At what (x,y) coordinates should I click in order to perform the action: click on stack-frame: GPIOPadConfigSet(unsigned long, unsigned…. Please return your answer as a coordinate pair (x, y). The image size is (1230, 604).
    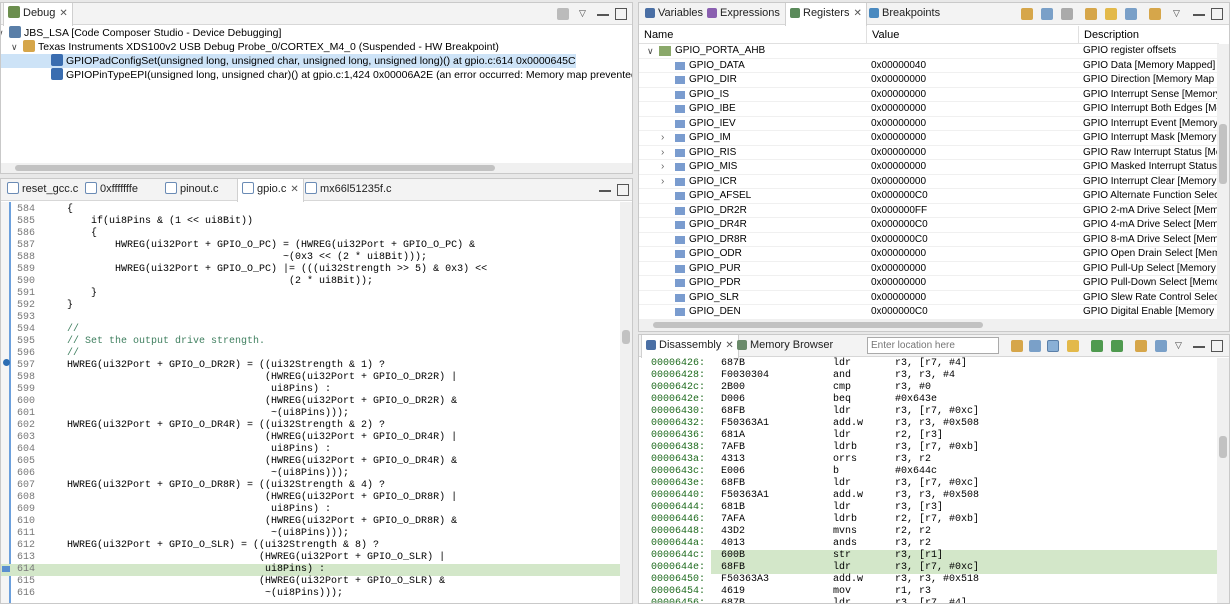
    Looking at the image, I should click on (288, 61).